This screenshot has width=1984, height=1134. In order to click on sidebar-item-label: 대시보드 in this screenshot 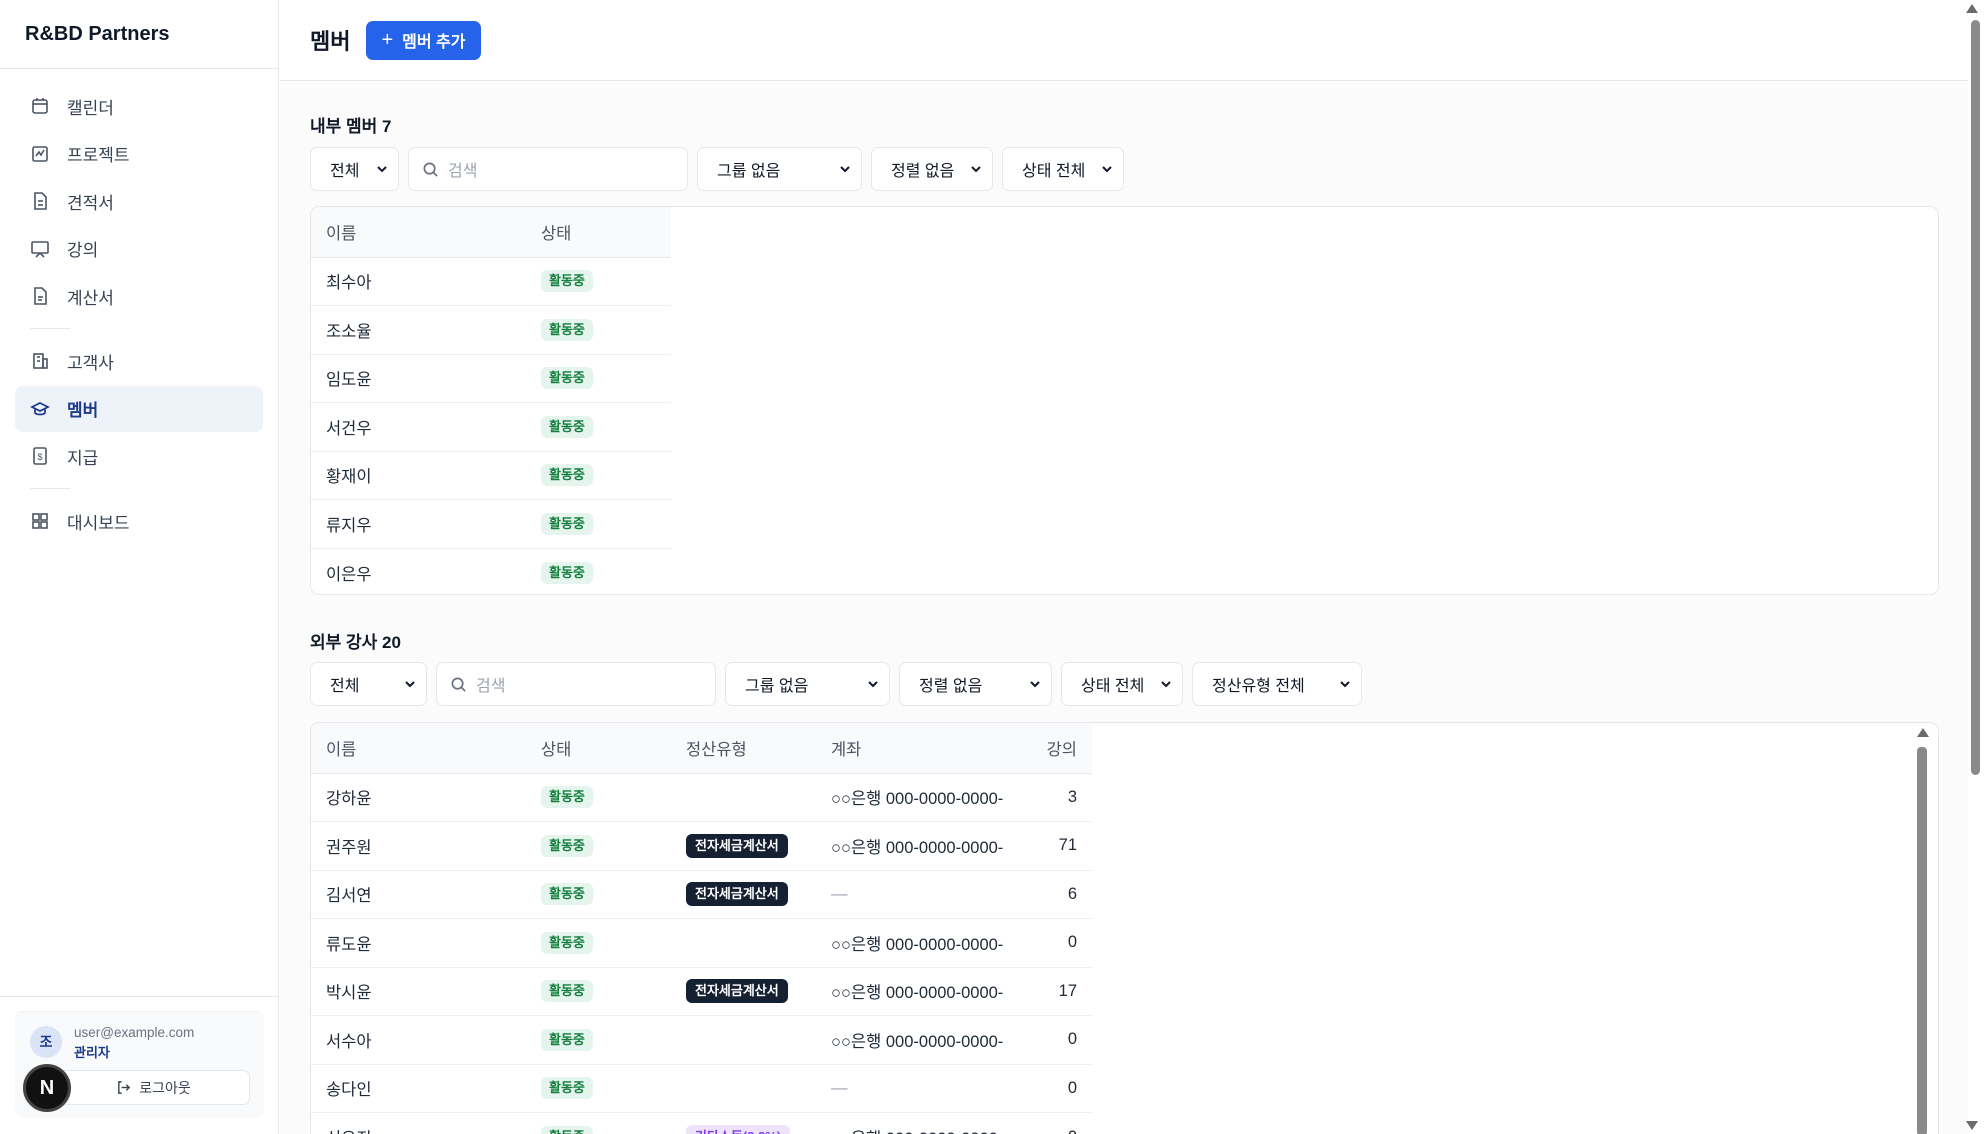, I will do `click(98, 523)`.